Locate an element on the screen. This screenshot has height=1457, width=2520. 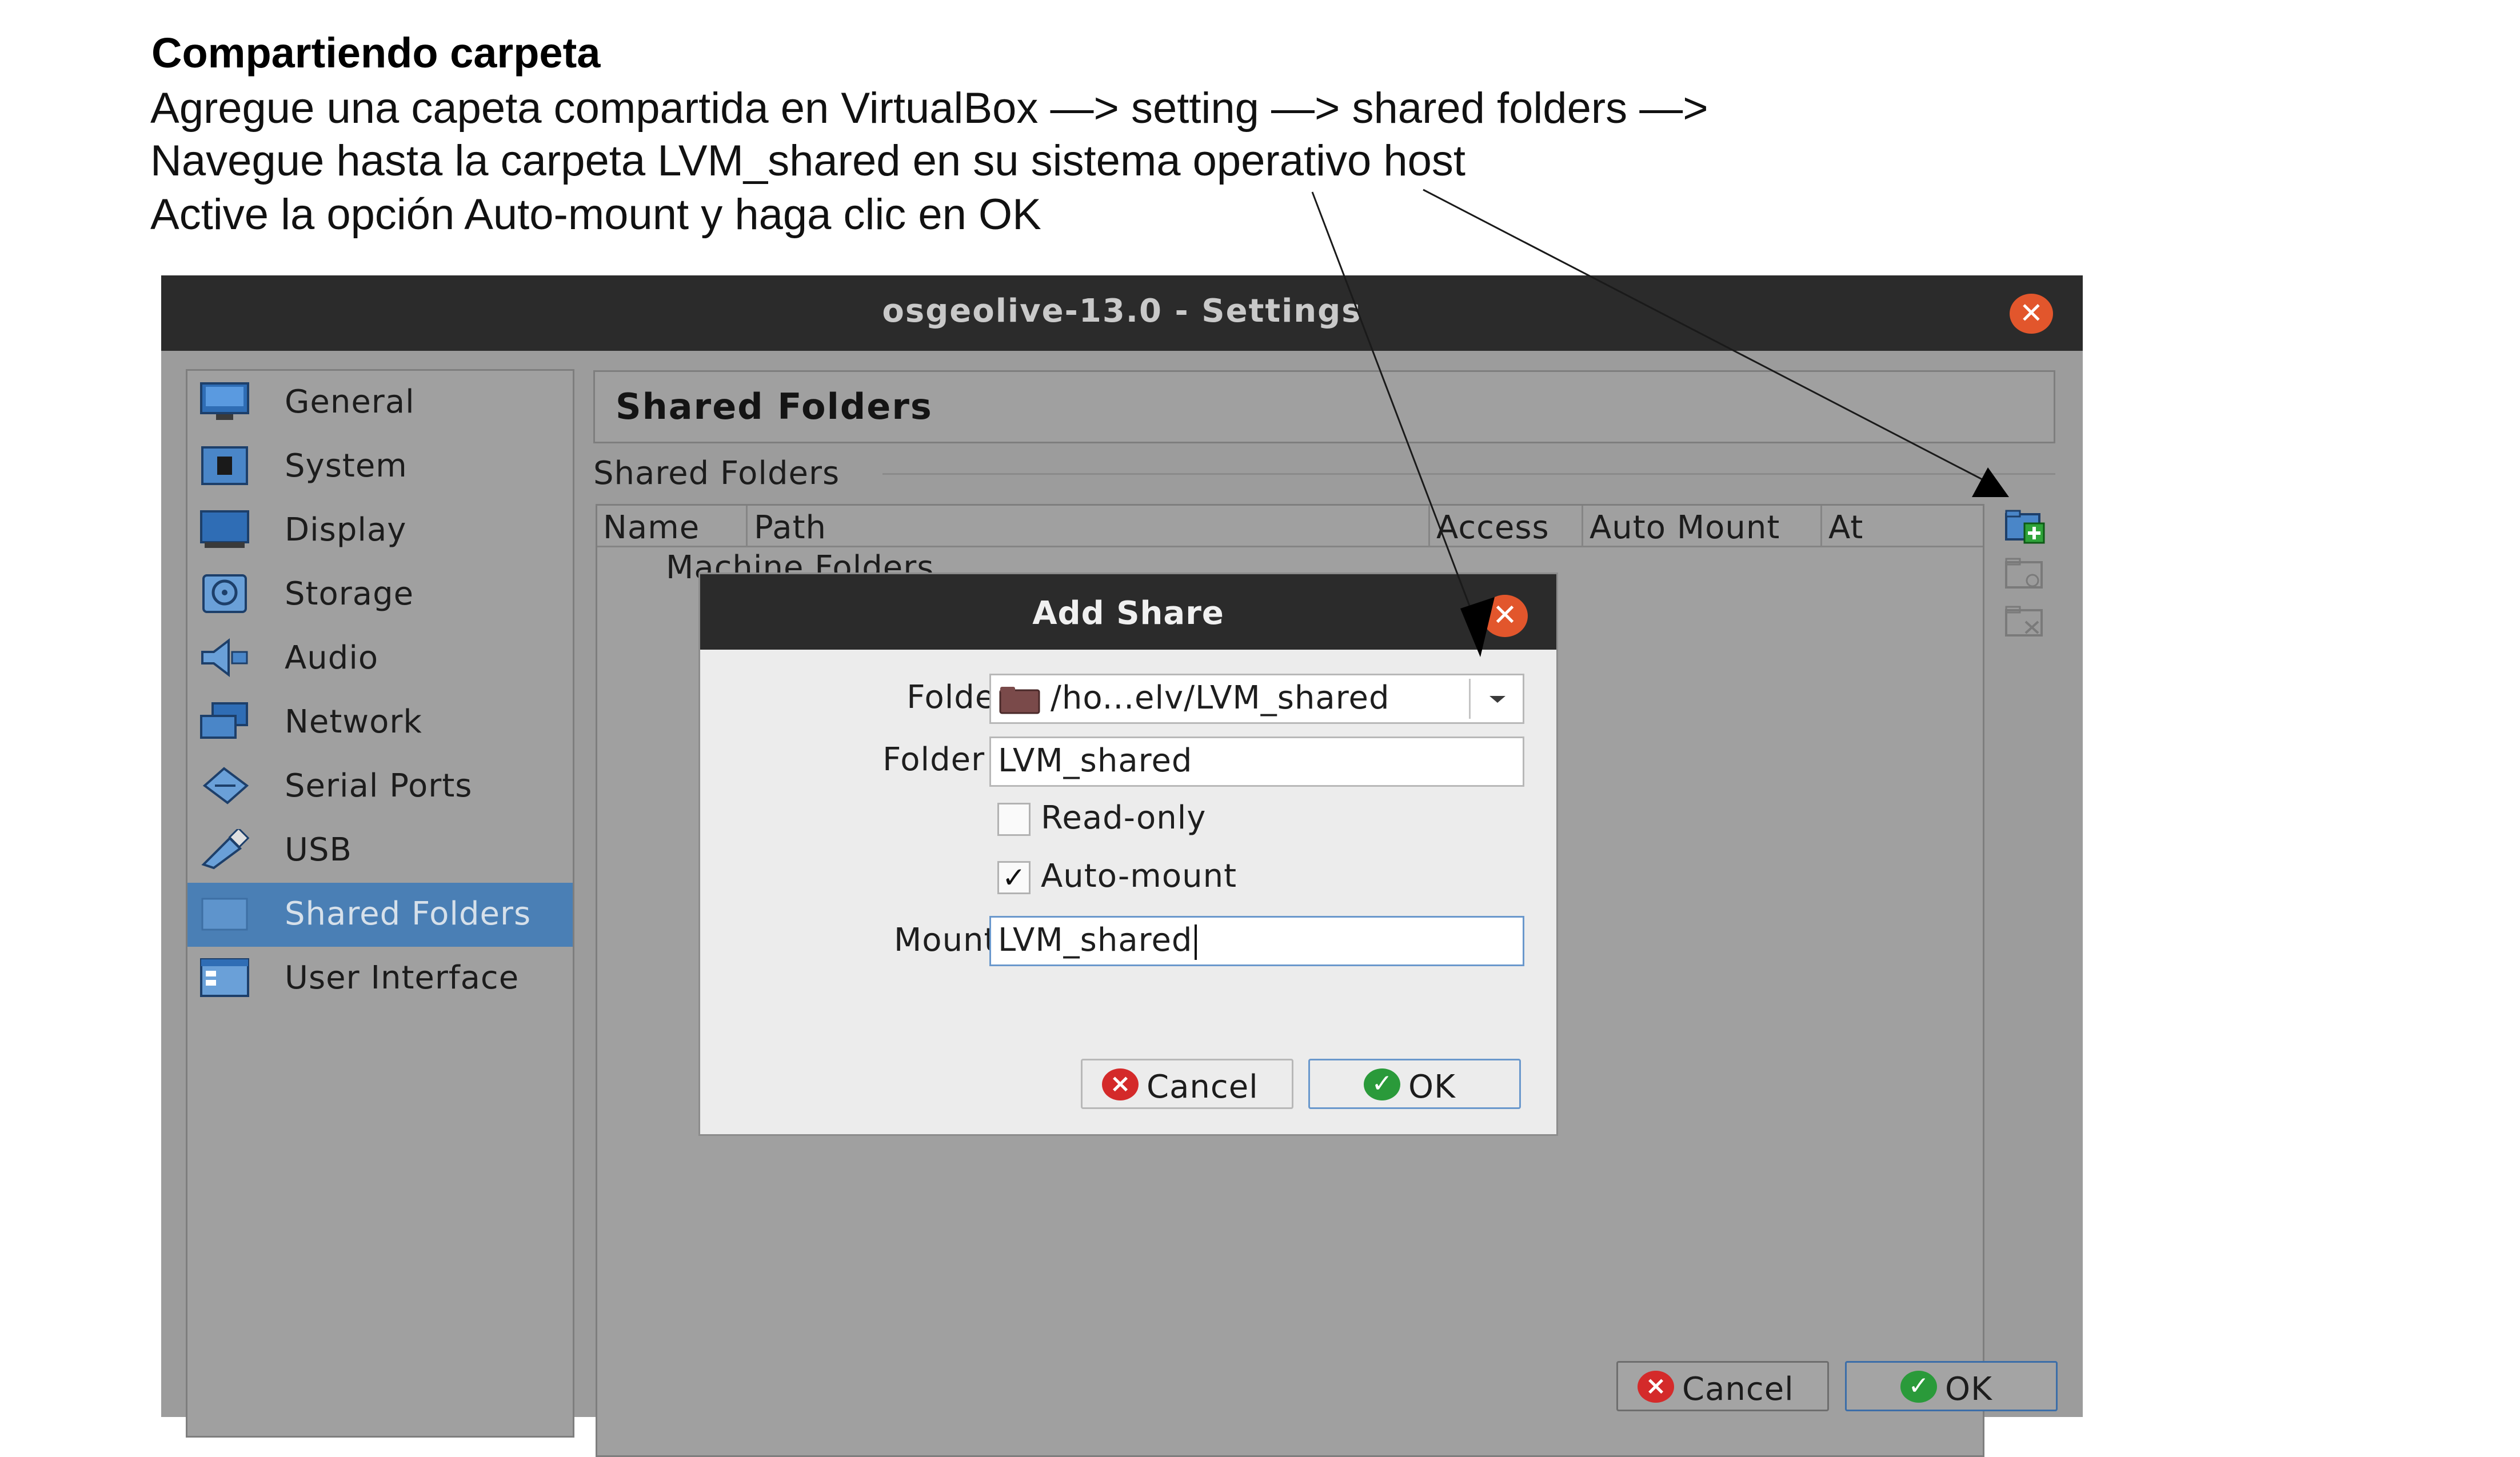
serial-port-icon is located at coordinates (225, 786).